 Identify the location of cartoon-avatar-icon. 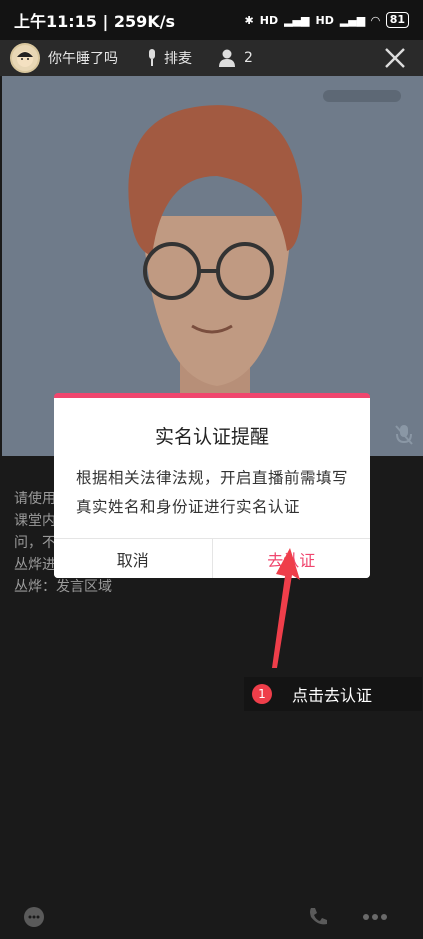
(25, 59).